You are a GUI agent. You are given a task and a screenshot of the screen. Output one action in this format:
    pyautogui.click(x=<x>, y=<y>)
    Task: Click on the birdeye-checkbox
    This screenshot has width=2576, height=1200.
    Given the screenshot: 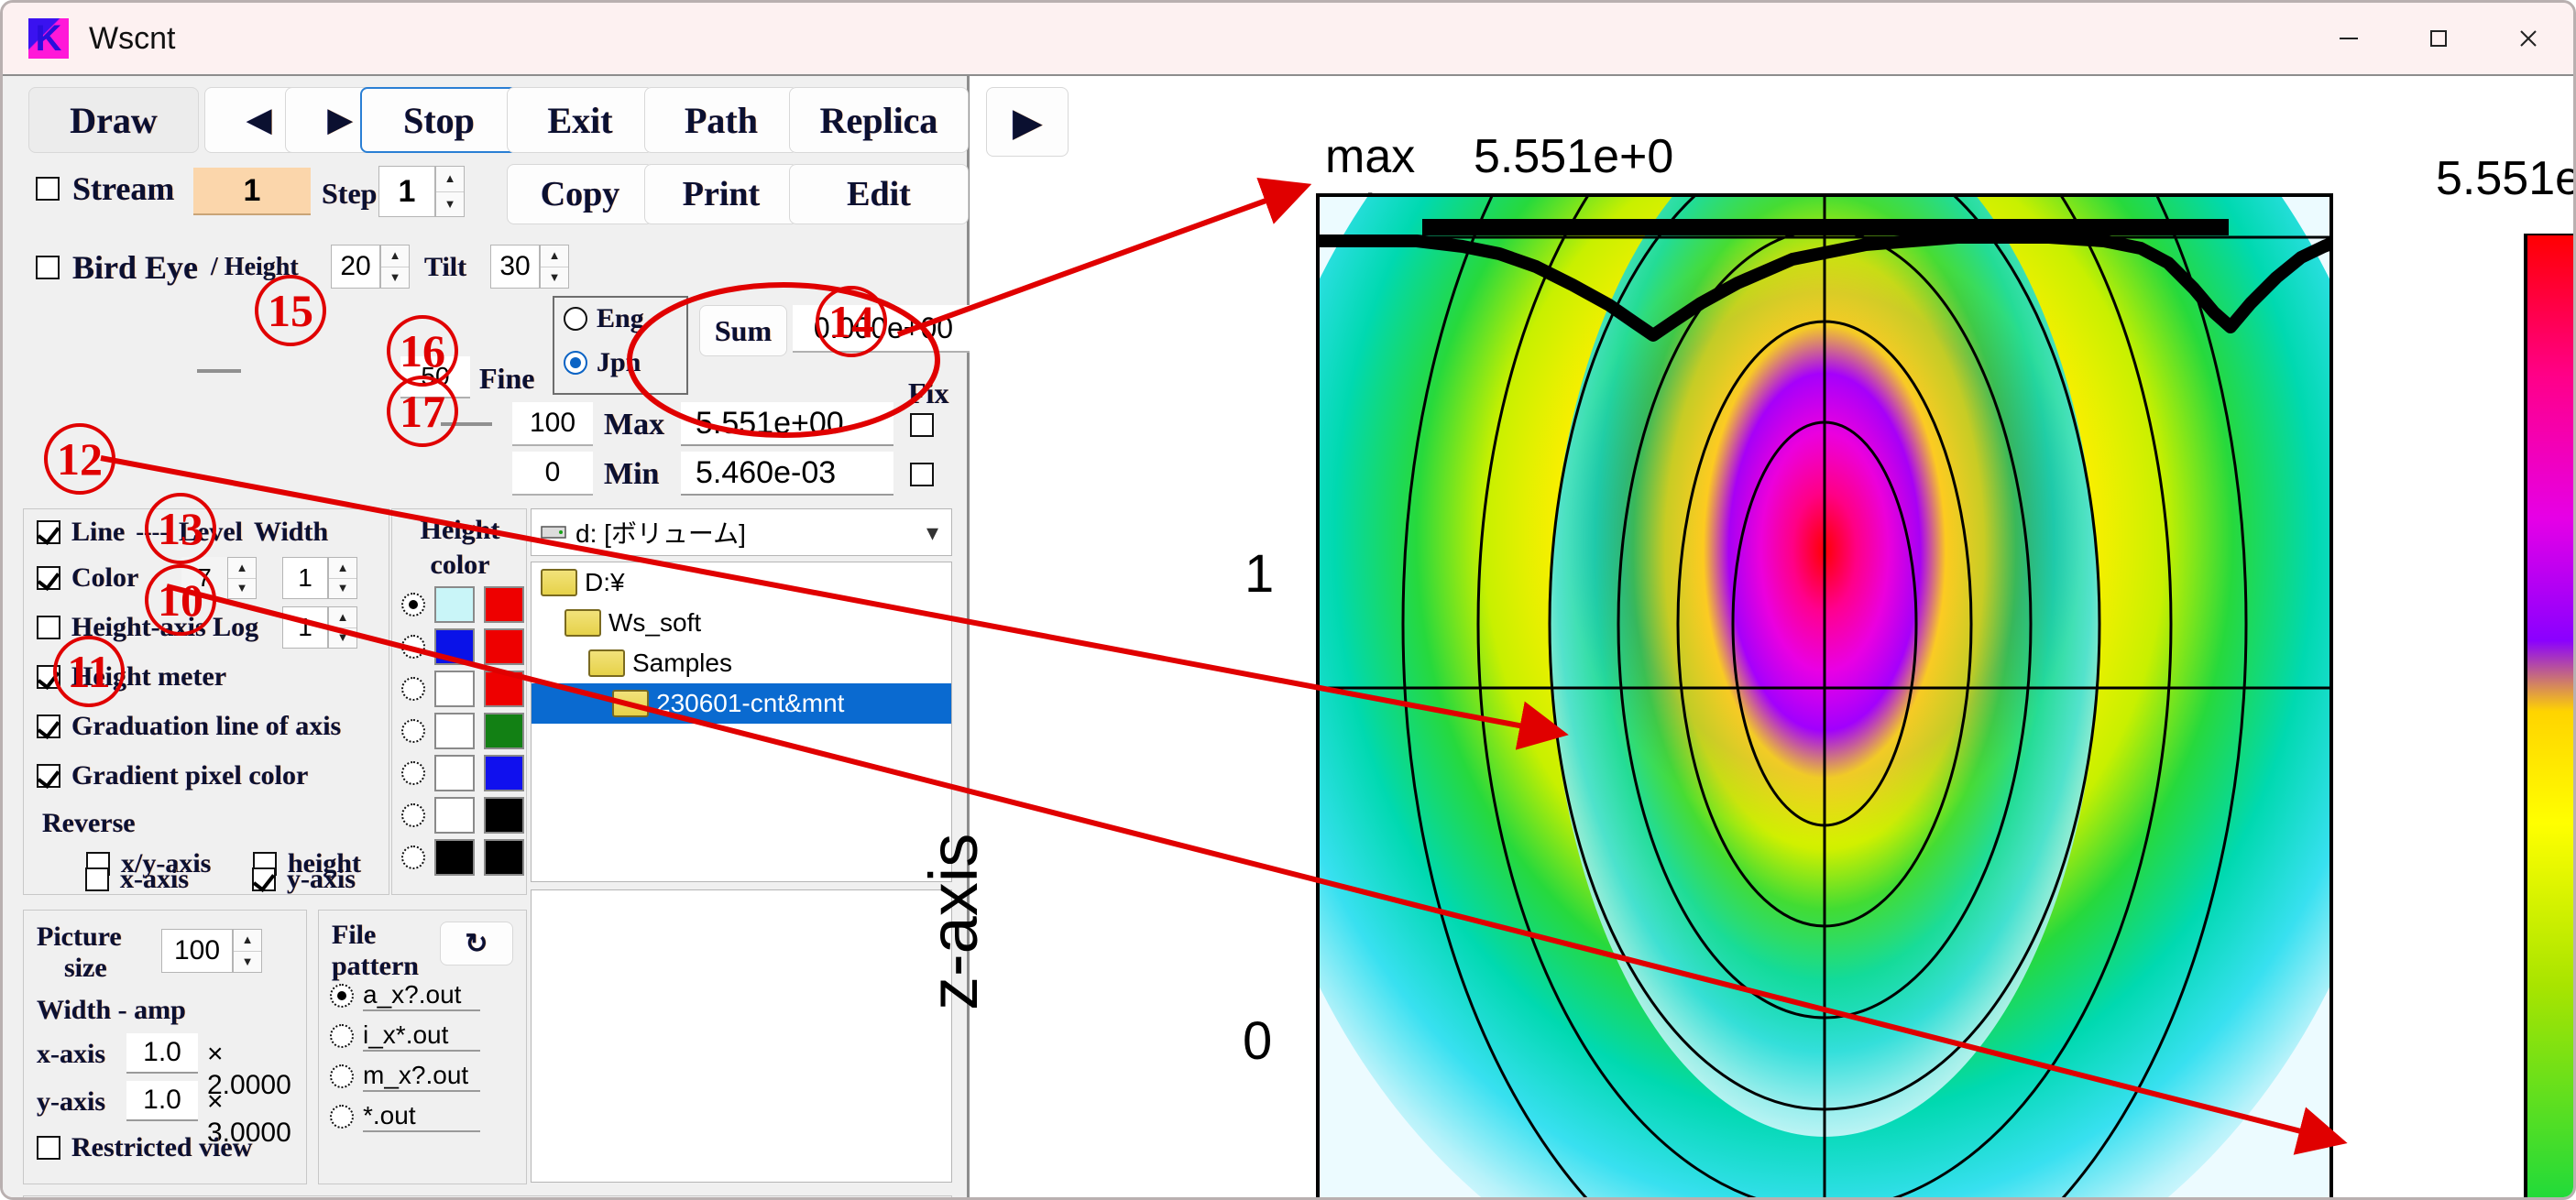 What is the action you would take?
    pyautogui.click(x=48, y=267)
    